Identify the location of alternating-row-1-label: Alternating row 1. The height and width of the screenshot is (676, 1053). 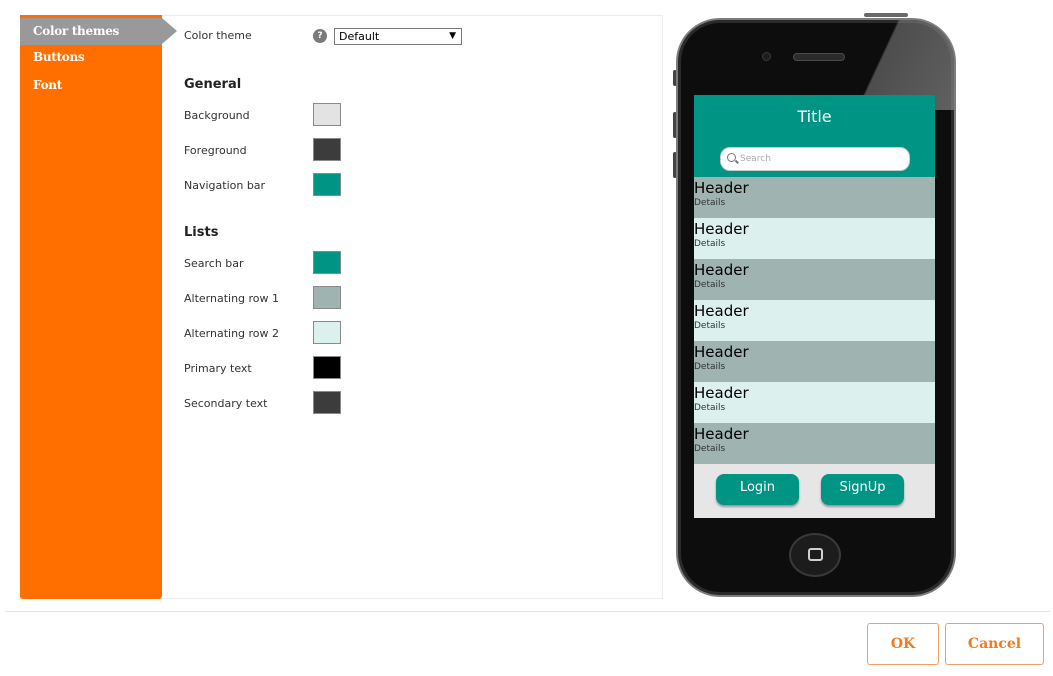
(232, 298).